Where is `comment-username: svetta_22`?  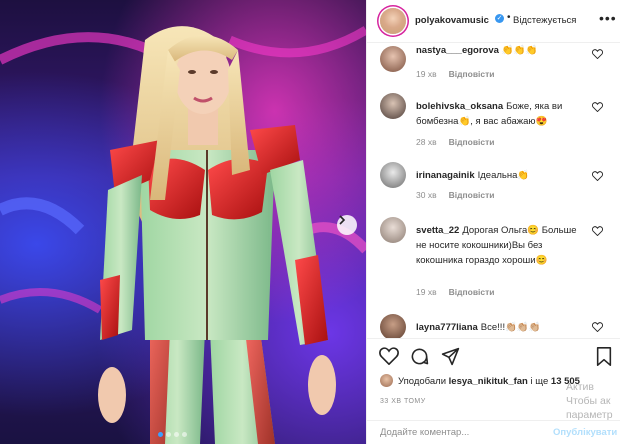
comment-username: svetta_22 is located at coordinates (437, 230).